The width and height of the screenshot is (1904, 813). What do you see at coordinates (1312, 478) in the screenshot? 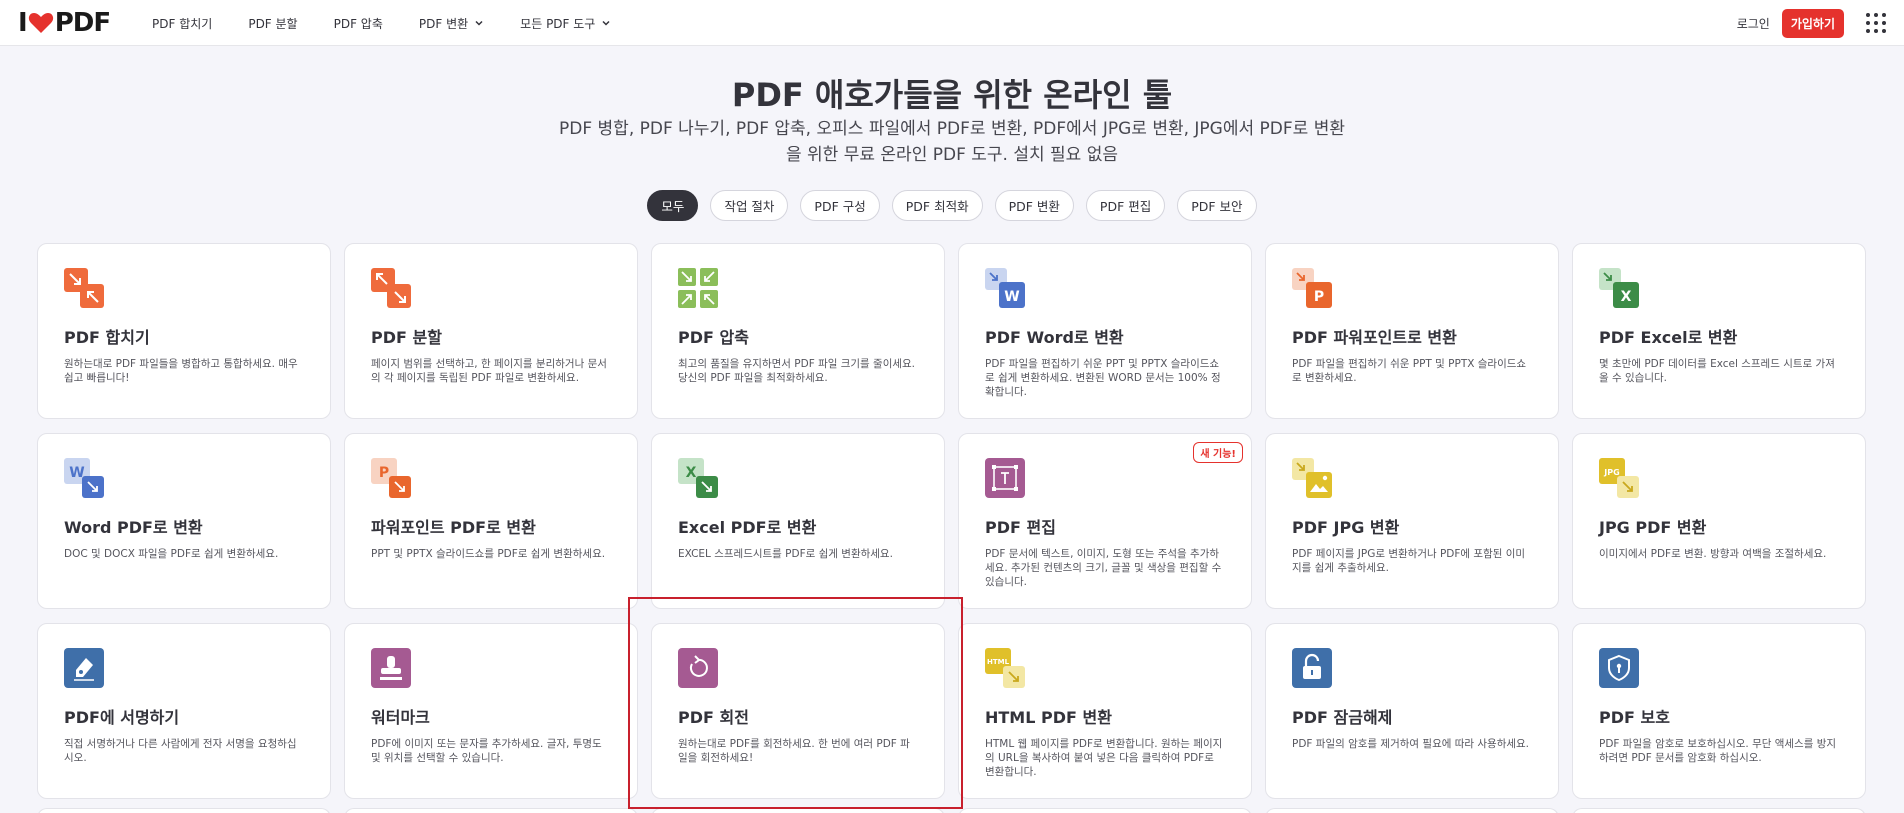
I see `pdf-to-jpg-icon` at bounding box center [1312, 478].